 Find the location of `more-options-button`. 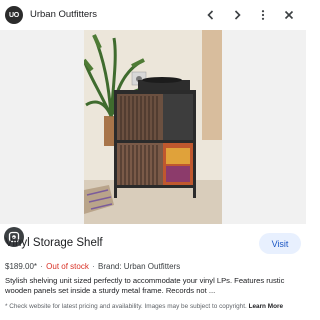

more-options-button is located at coordinates (263, 15).